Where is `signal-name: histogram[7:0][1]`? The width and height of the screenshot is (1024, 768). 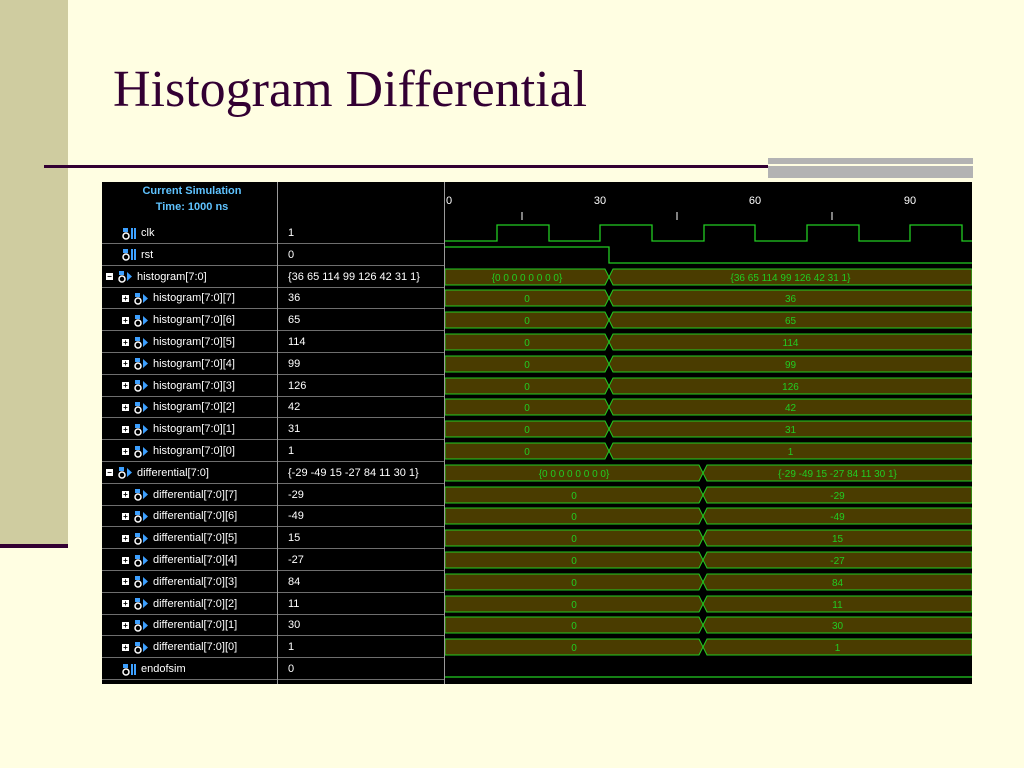
signal-name: histogram[7:0][1] is located at coordinates (194, 429).